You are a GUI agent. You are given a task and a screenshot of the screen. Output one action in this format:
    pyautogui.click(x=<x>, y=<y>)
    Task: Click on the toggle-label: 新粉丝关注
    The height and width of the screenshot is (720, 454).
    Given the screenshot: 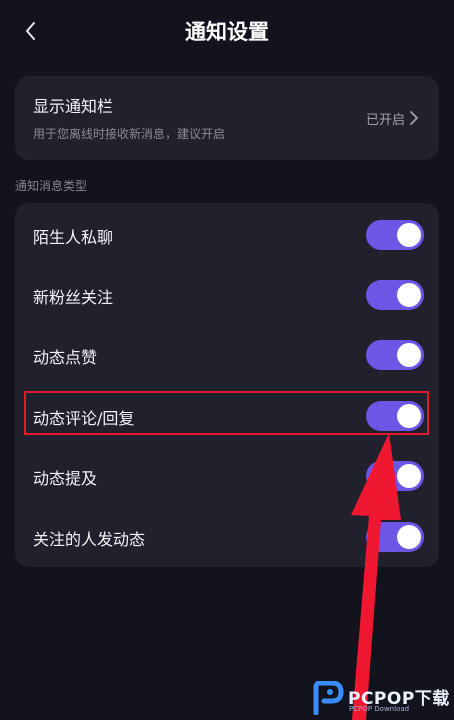 What is the action you would take?
    pyautogui.click(x=73, y=297)
    